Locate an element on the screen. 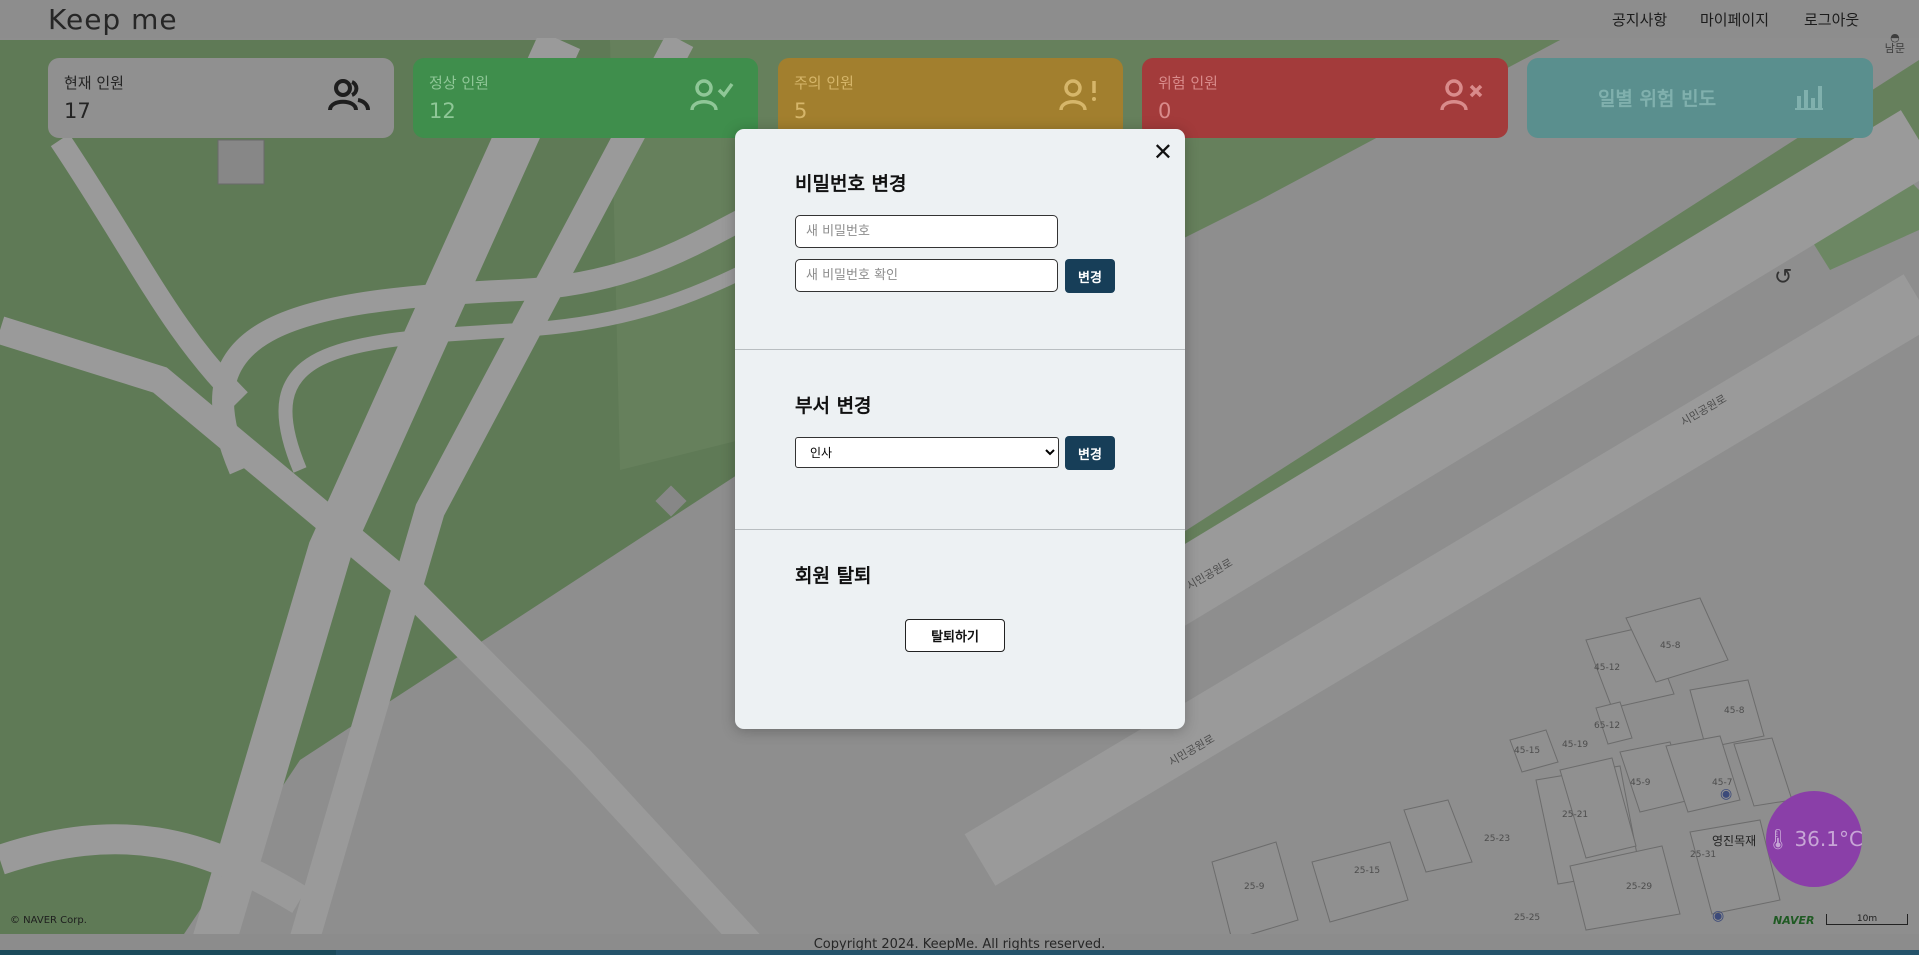  building-number: 45-12 is located at coordinates (1607, 668).